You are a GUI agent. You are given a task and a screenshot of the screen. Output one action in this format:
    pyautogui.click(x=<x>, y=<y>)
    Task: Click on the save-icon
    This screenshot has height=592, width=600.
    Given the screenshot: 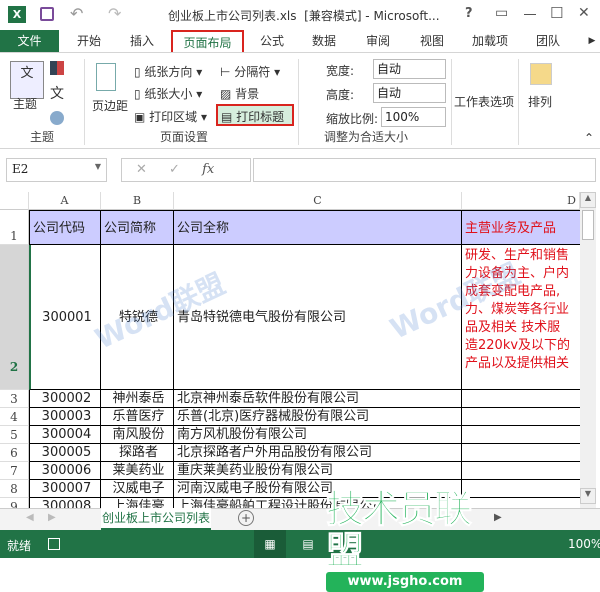 What is the action you would take?
    pyautogui.click(x=47, y=14)
    